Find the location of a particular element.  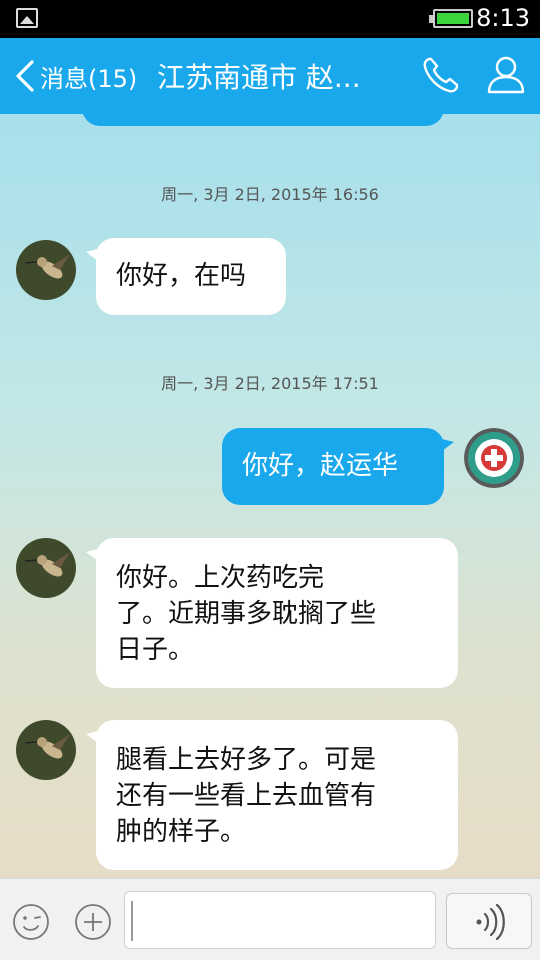

message-text: 你好，在吗 is located at coordinates (181, 276).